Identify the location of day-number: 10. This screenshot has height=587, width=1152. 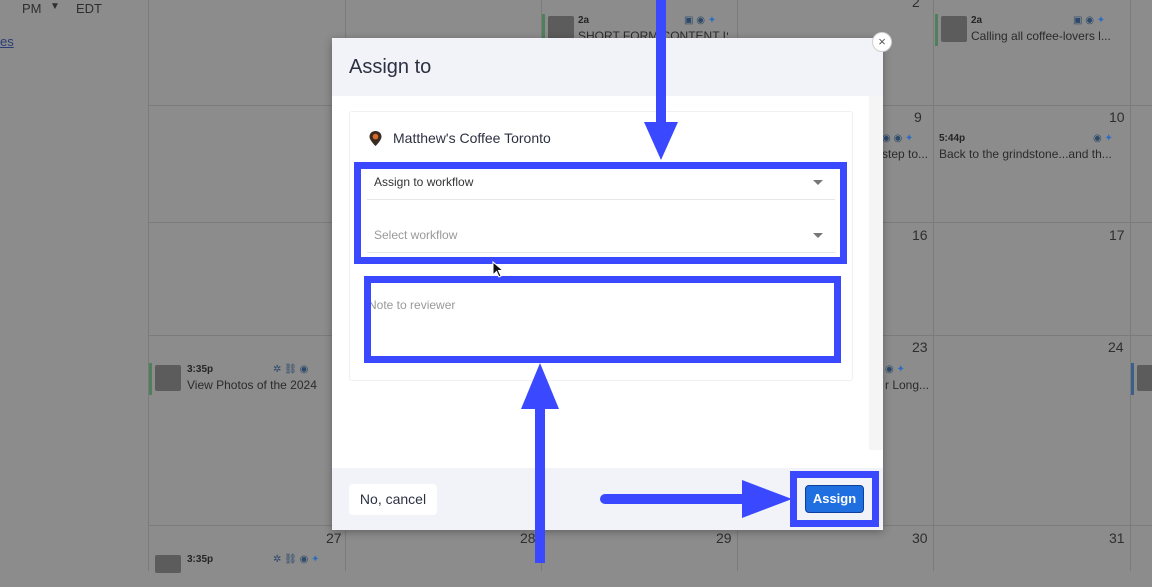
(1117, 117).